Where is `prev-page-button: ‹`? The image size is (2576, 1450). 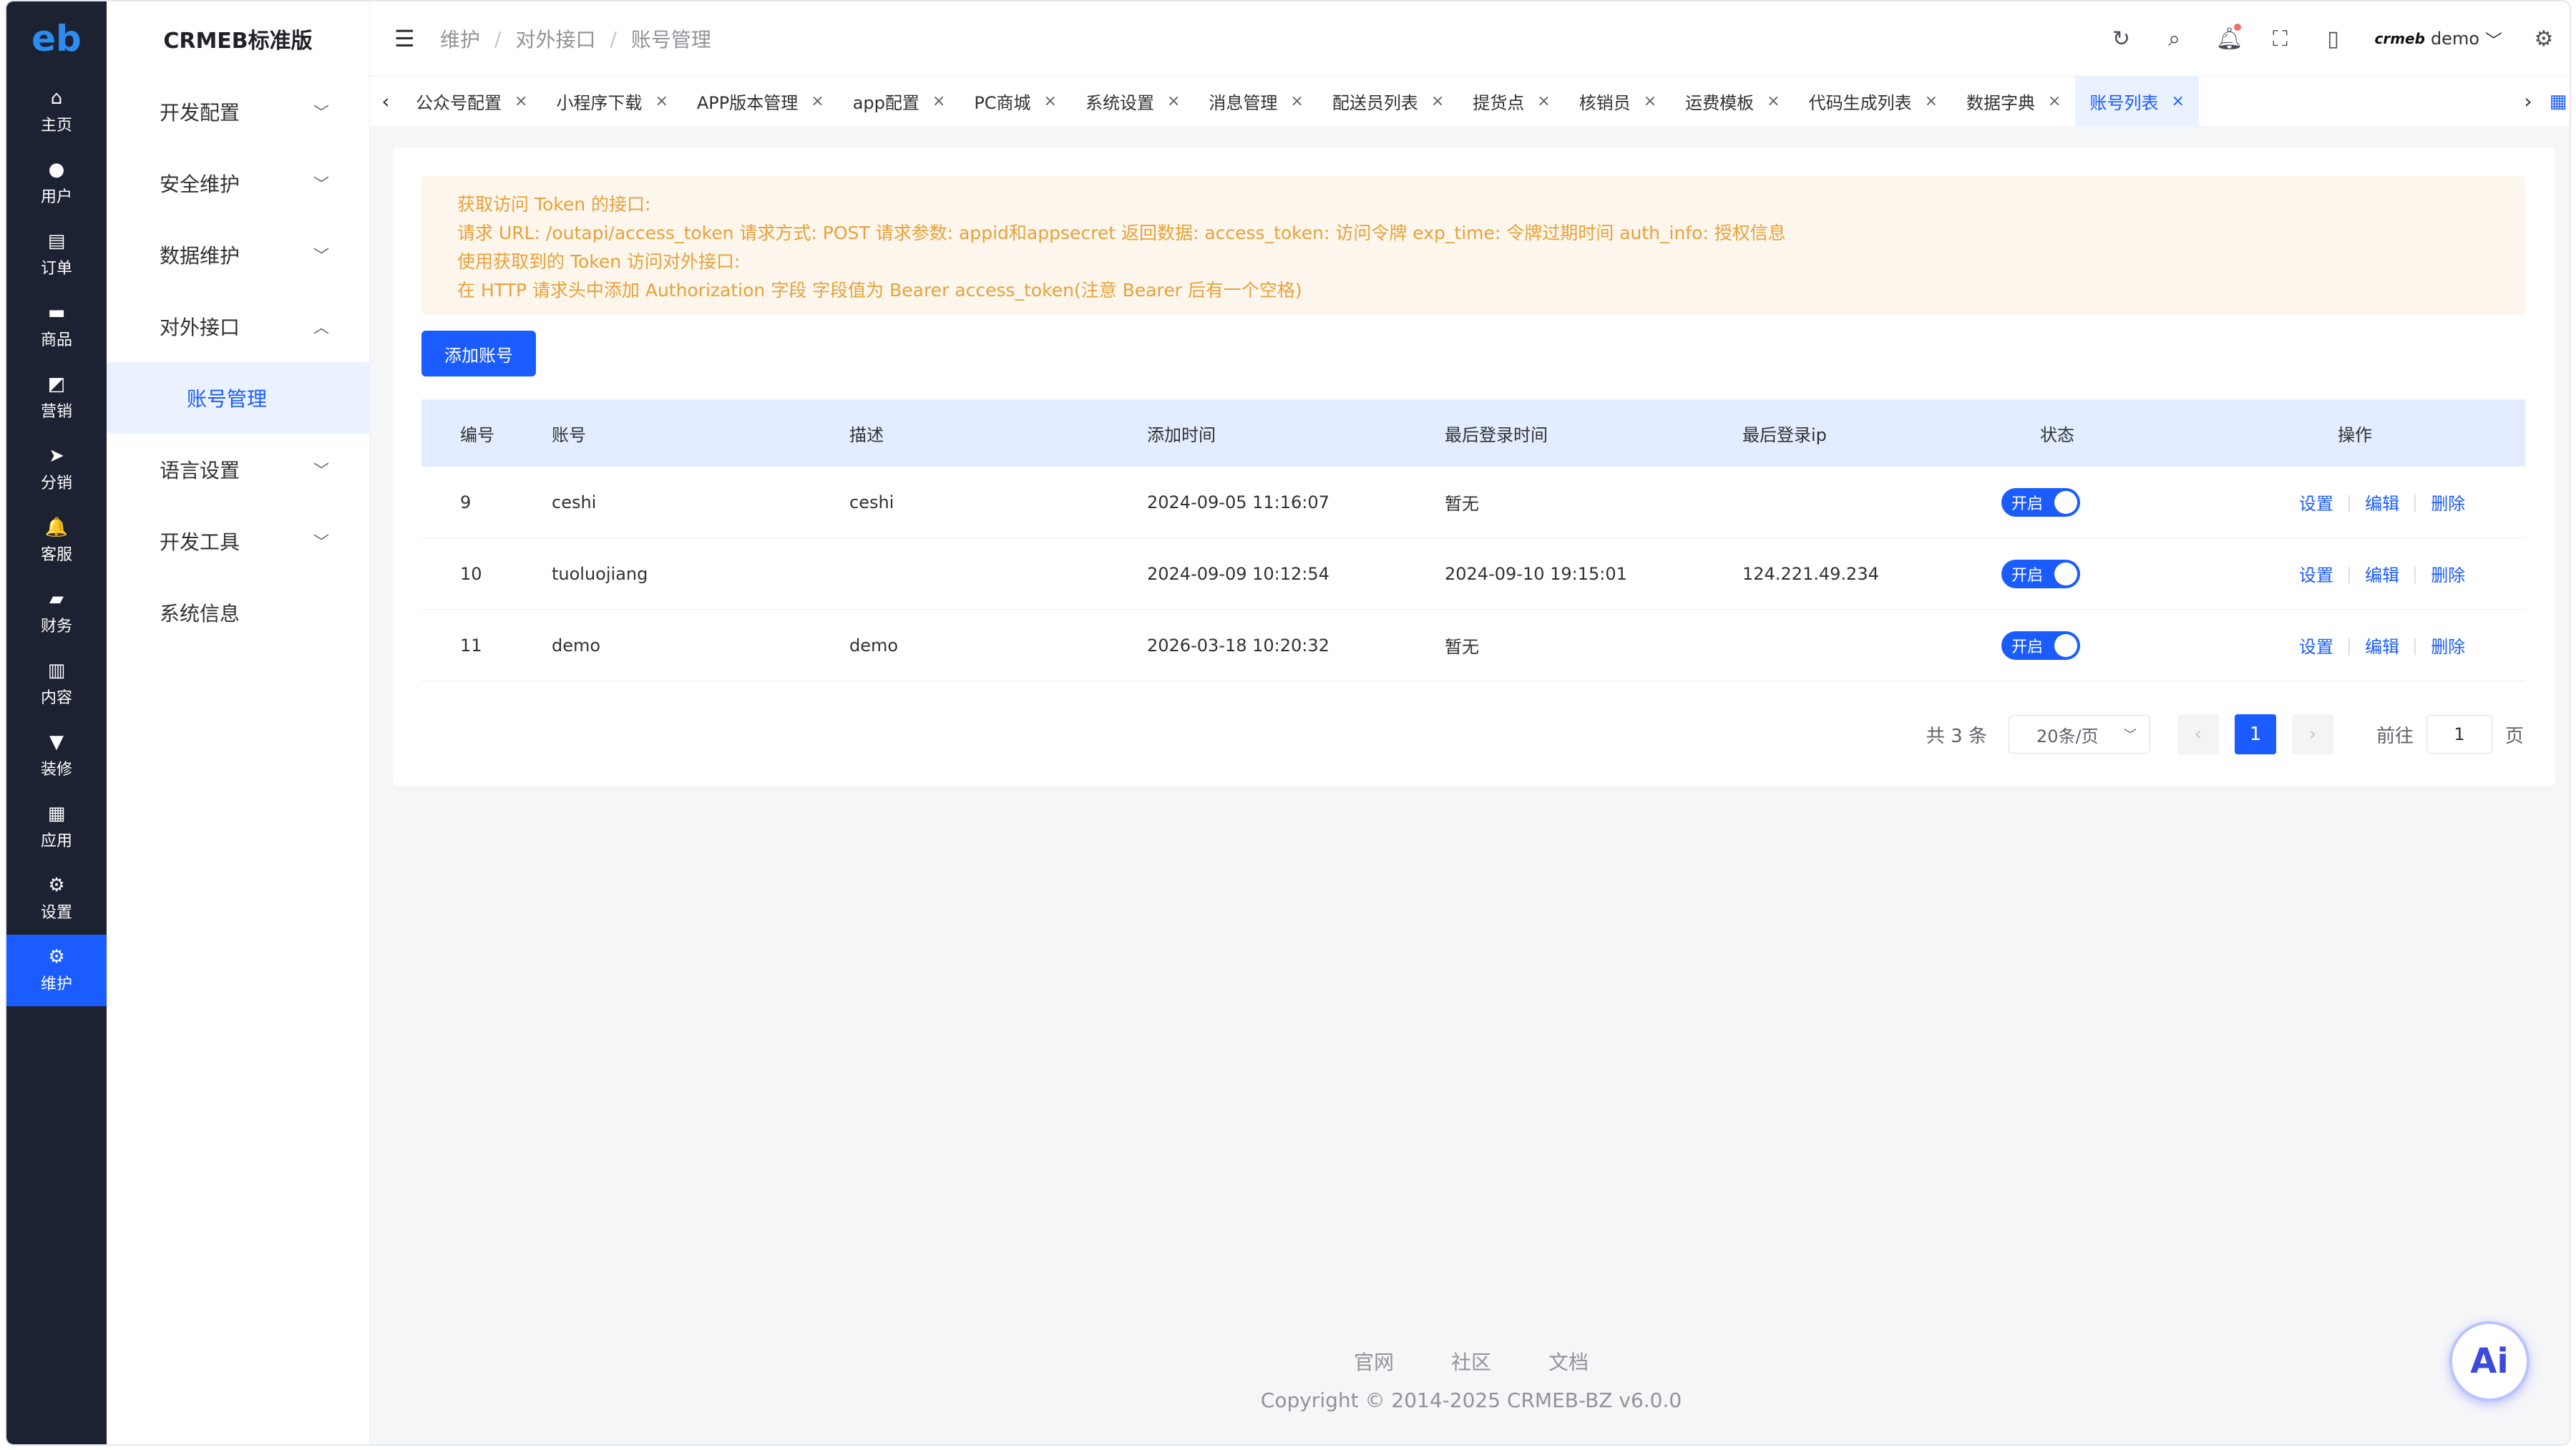
prev-page-button: ‹ is located at coordinates (2198, 734).